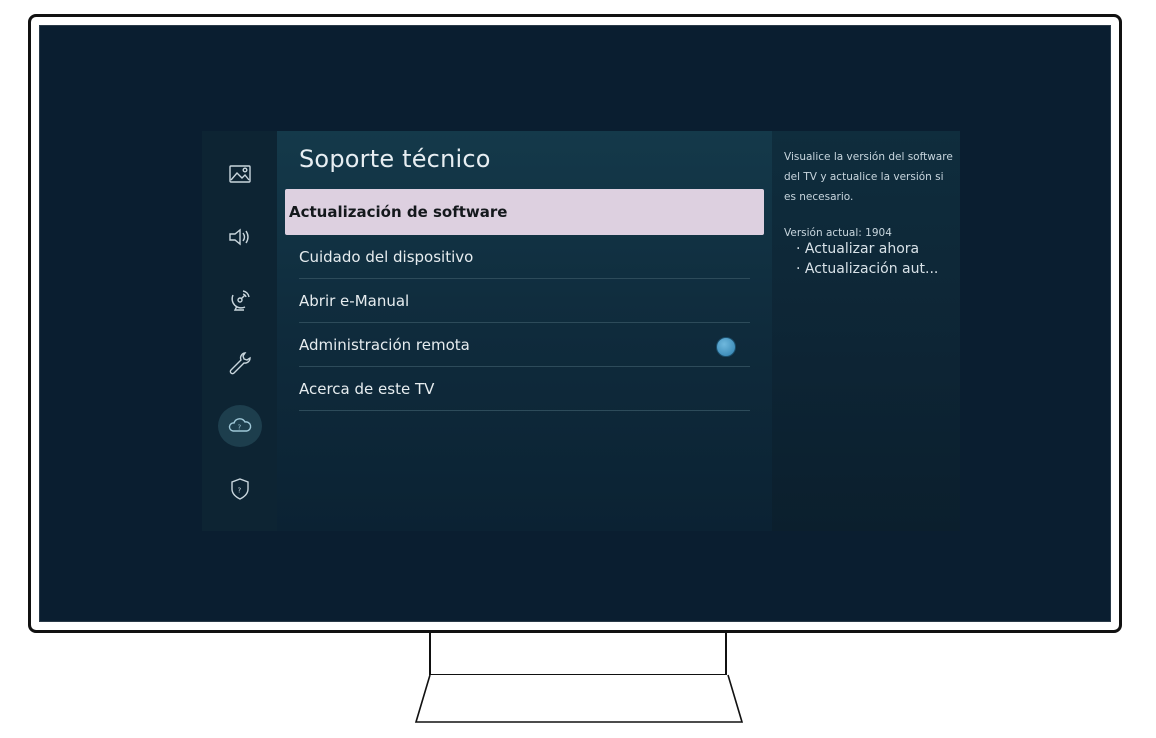 This screenshot has width=1156, height=738. What do you see at coordinates (858, 249) in the screenshot?
I see `update-now-option: · Actualizar ahora` at bounding box center [858, 249].